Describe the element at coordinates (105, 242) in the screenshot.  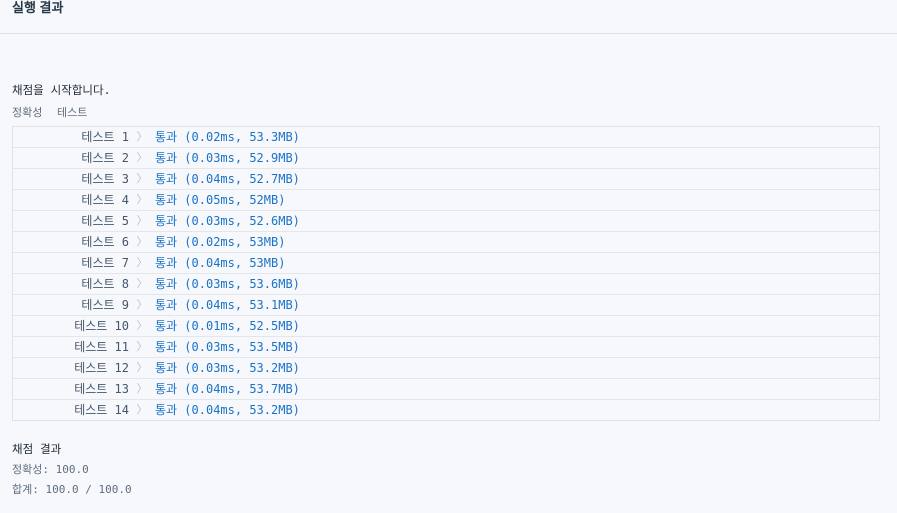
I see `test-name: 테스트 6` at that location.